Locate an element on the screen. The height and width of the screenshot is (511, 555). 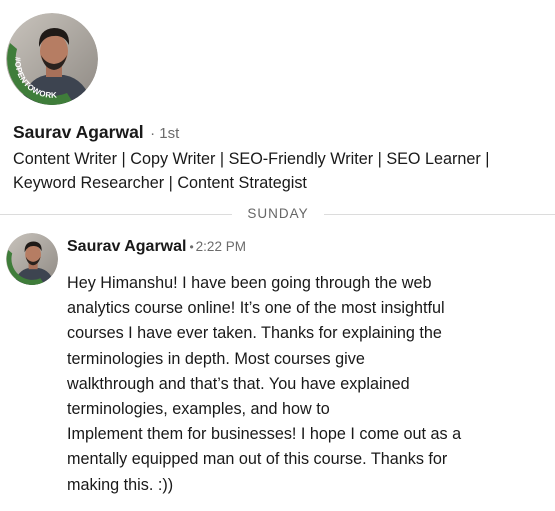
message-sender: Saurav Agarwal is located at coordinates (126, 246).